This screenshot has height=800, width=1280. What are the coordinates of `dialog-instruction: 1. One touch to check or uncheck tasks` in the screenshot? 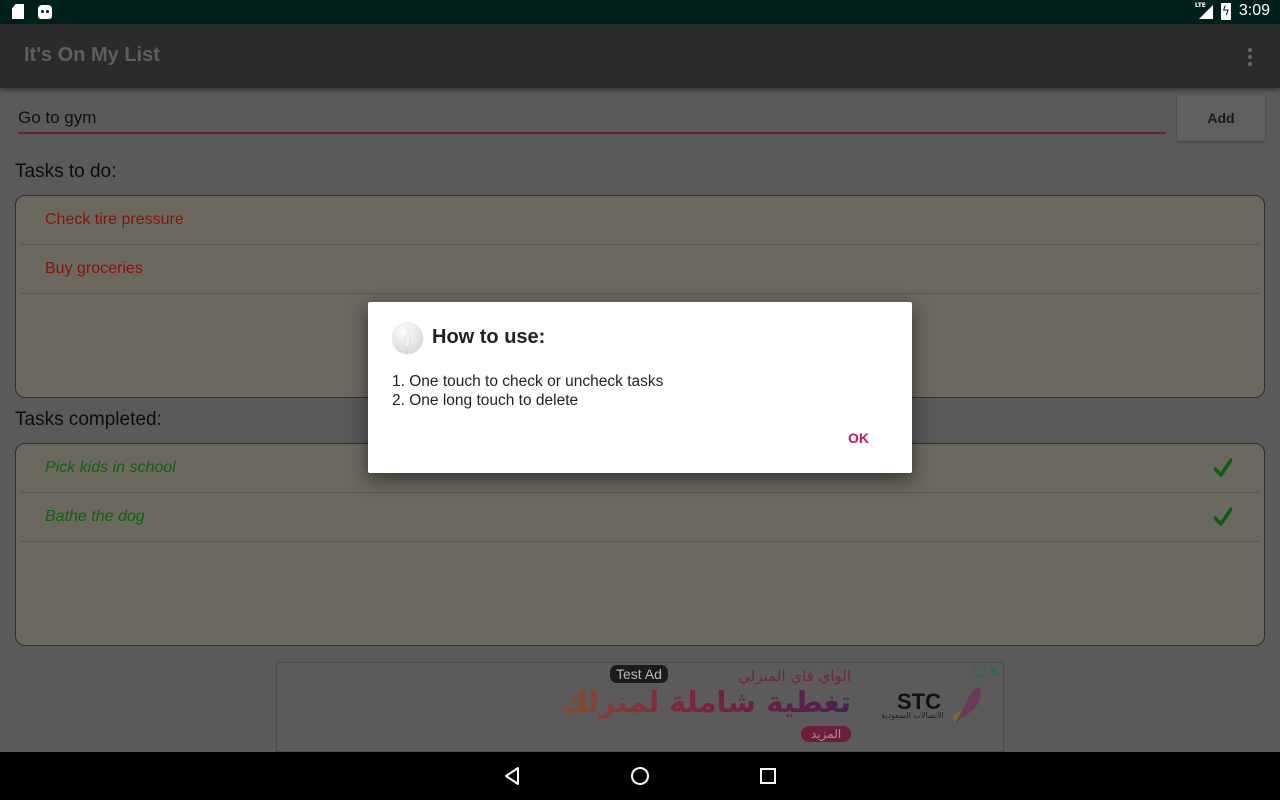 It's located at (528, 381).